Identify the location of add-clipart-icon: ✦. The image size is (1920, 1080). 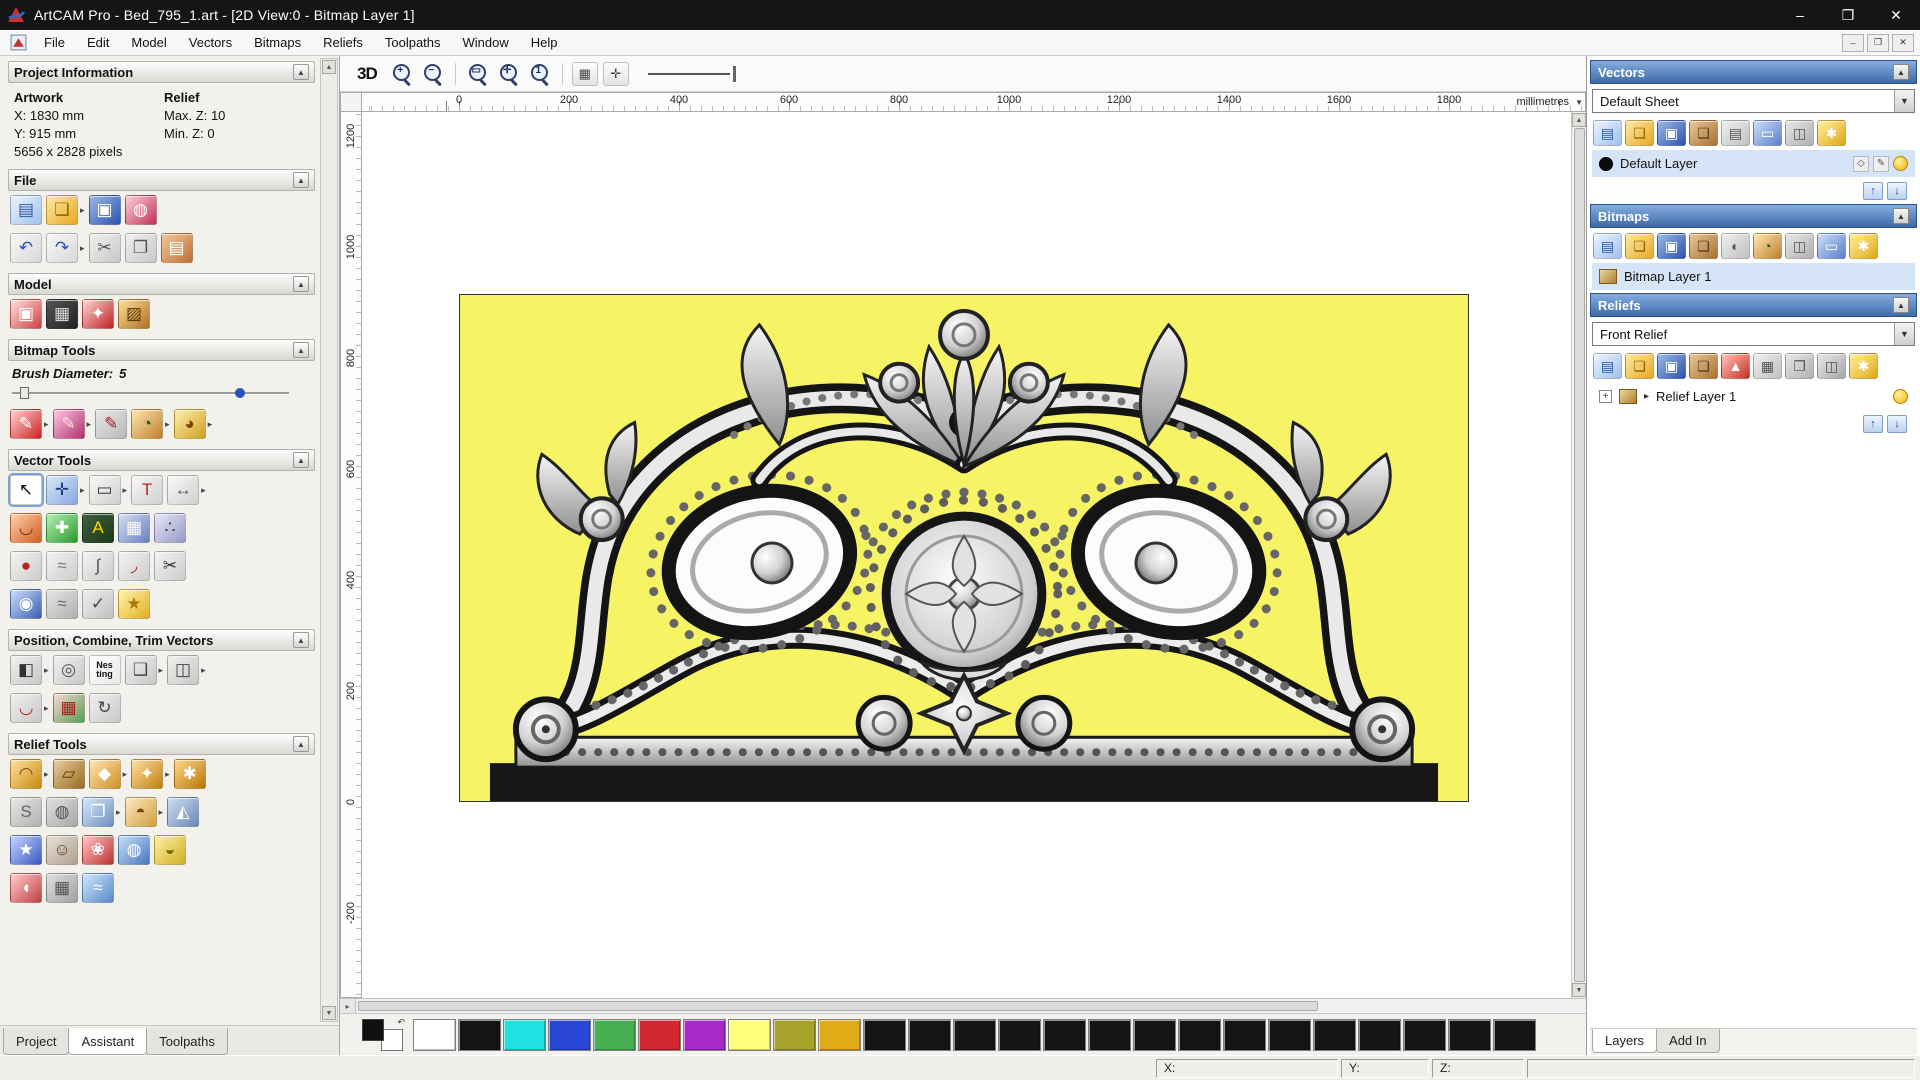
(147, 774).